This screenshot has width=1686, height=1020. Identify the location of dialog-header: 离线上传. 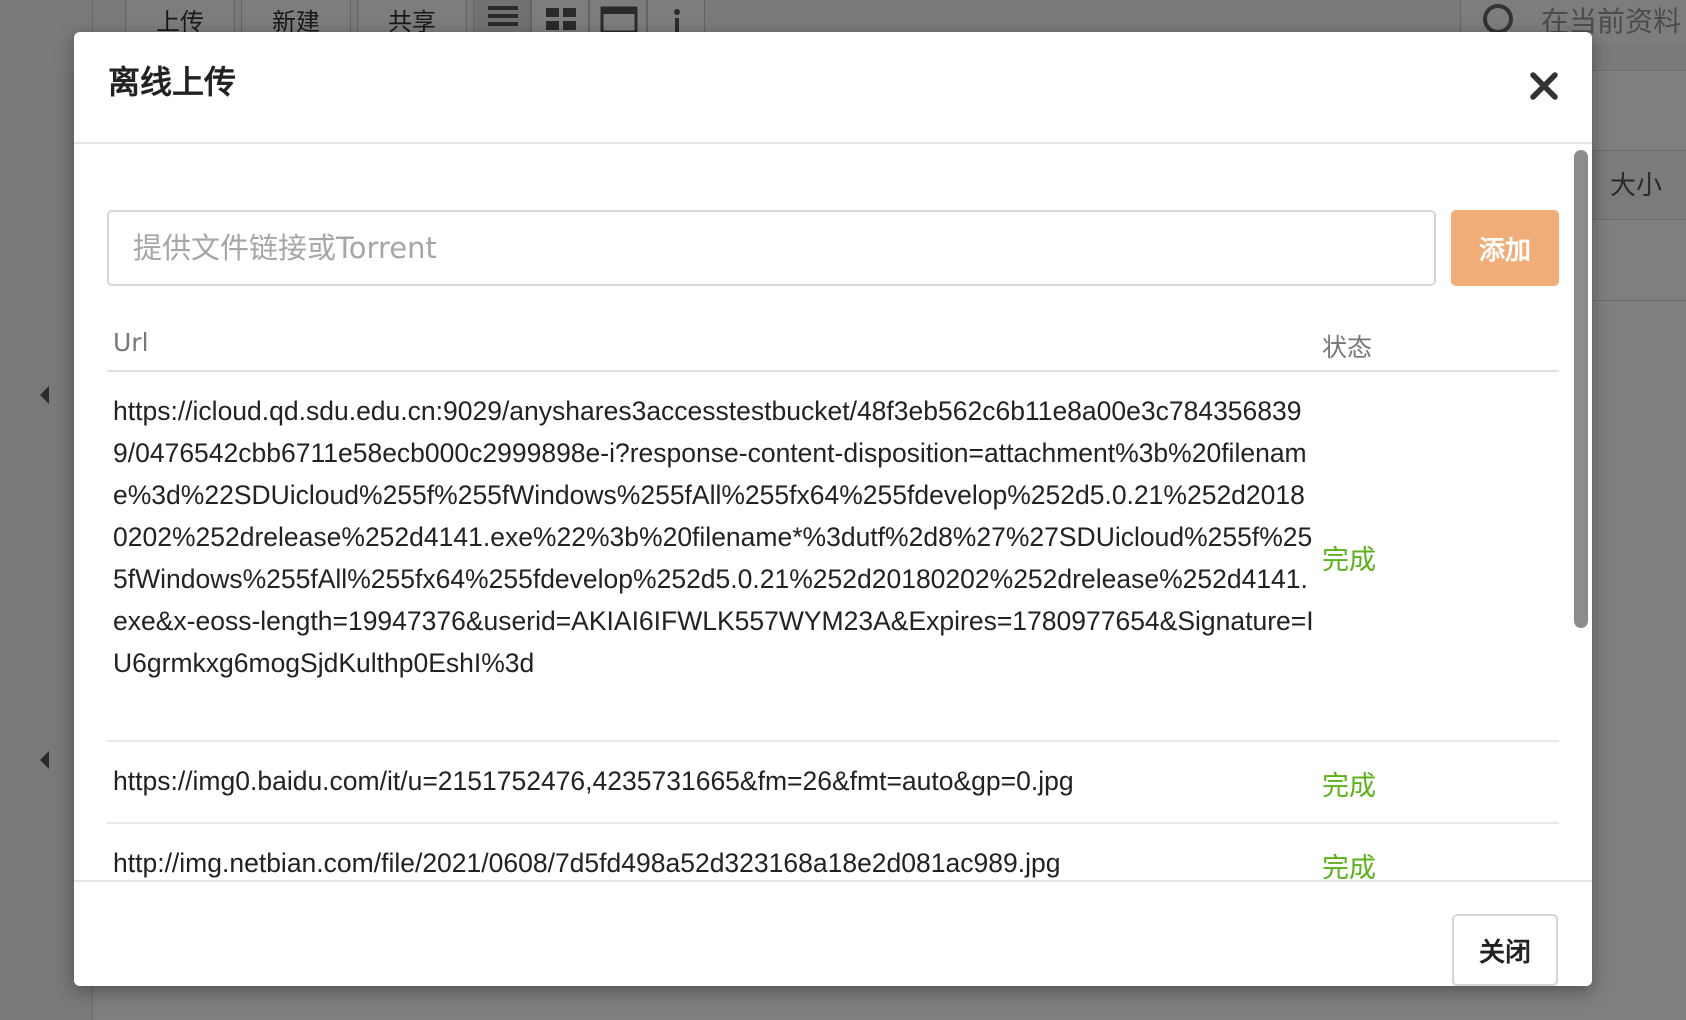
(833, 88).